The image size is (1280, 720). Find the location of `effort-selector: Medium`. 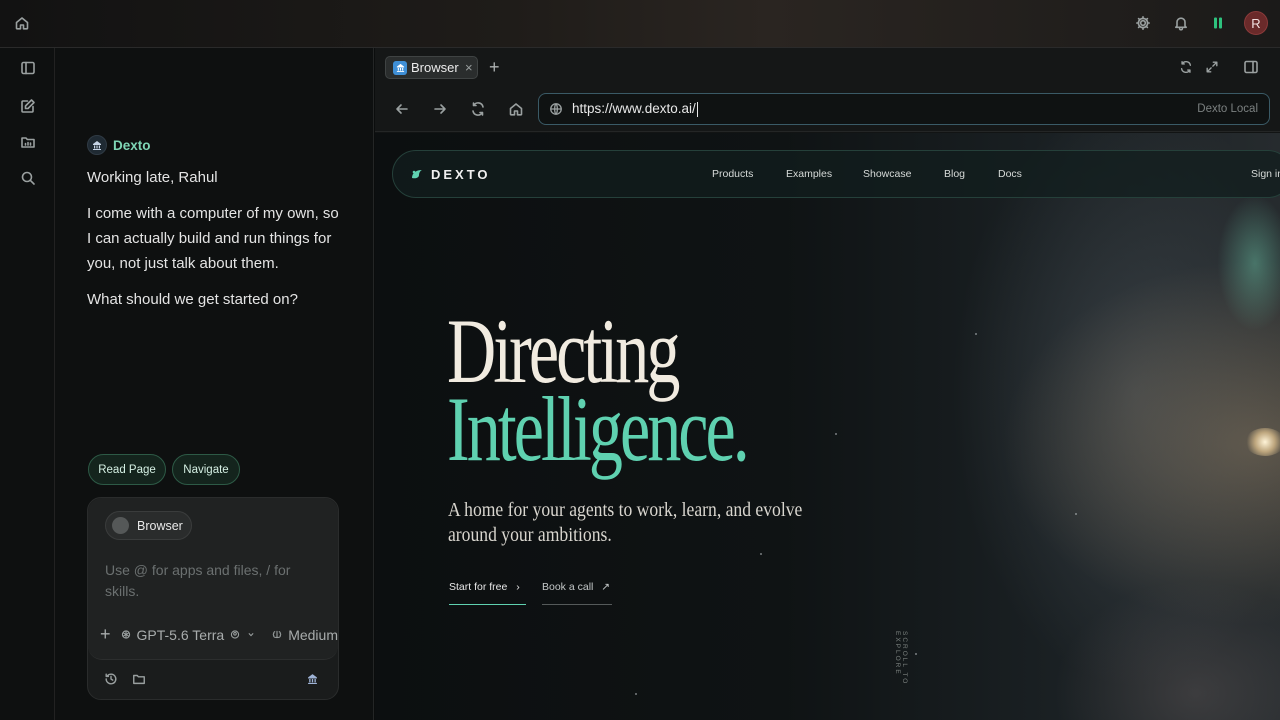

effort-selector: Medium is located at coordinates (313, 635).